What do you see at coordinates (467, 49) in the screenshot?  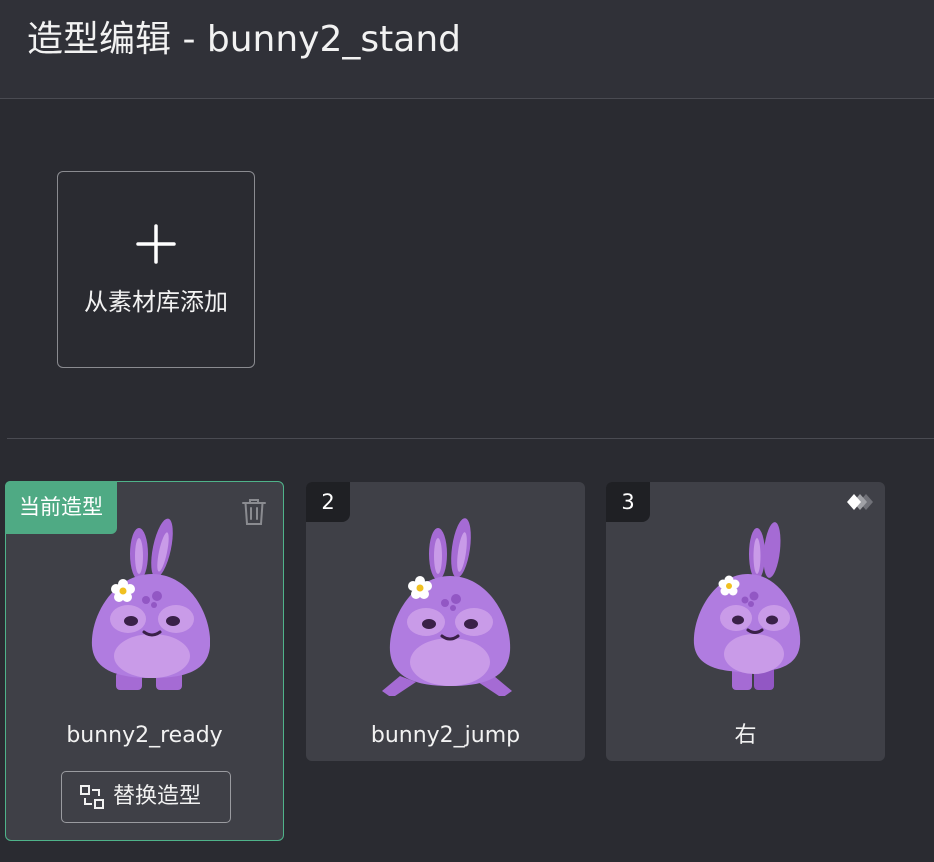 I see `header: 造型编辑 - bunny2_stand` at bounding box center [467, 49].